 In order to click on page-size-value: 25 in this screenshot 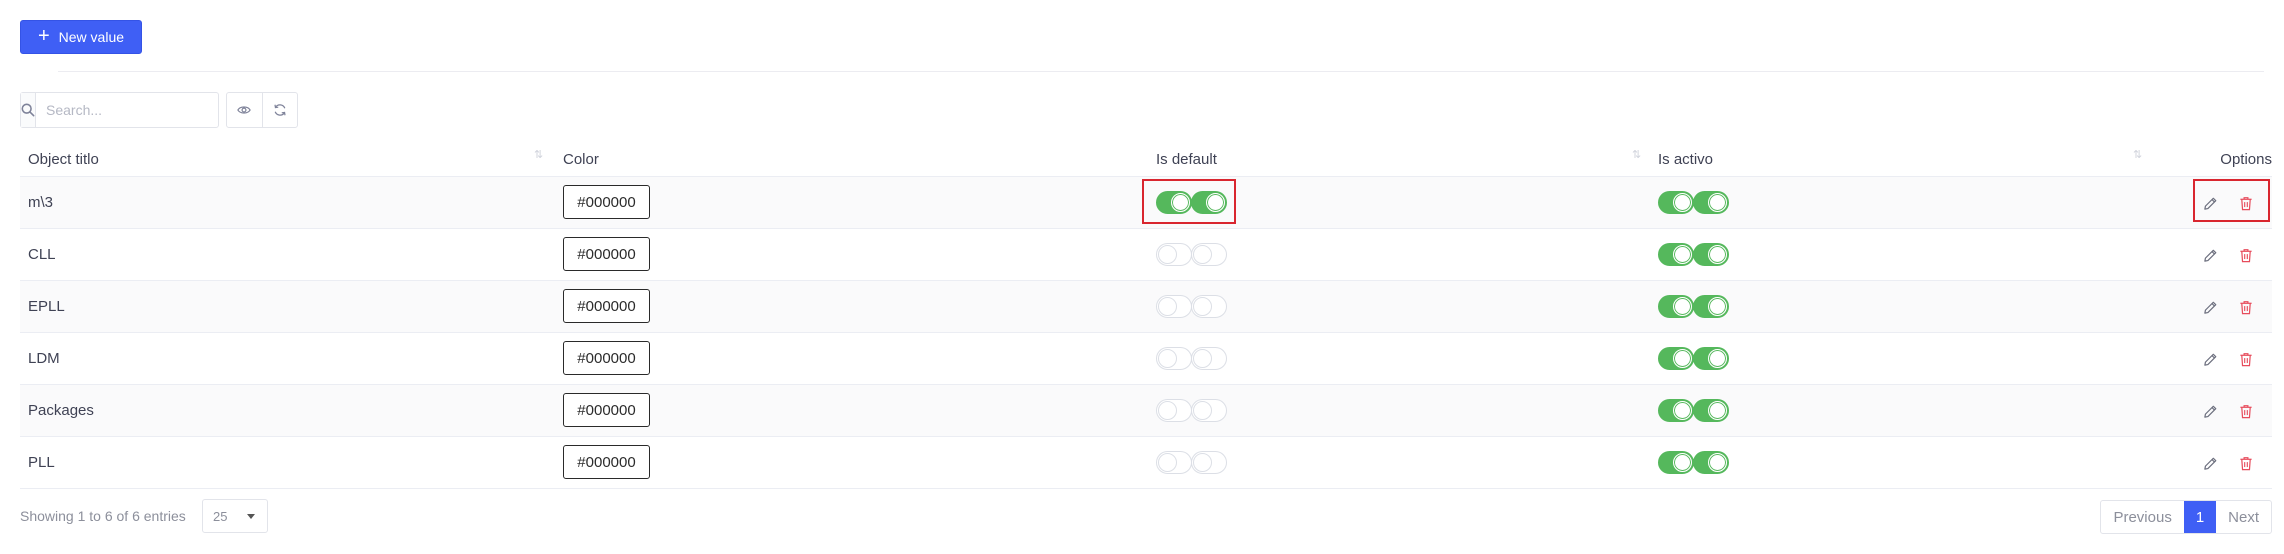, I will do `click(220, 516)`.